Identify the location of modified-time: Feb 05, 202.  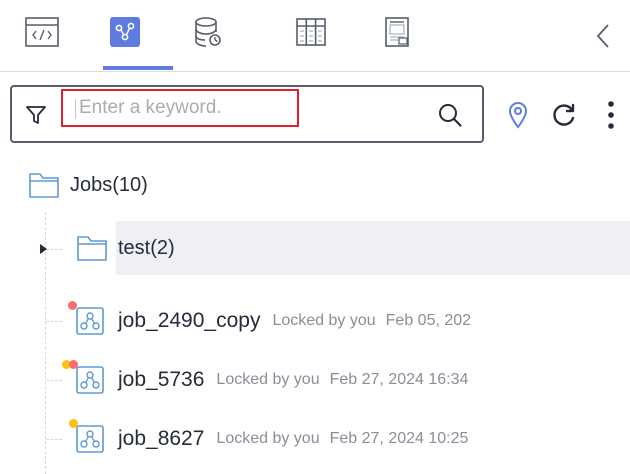
(428, 320).